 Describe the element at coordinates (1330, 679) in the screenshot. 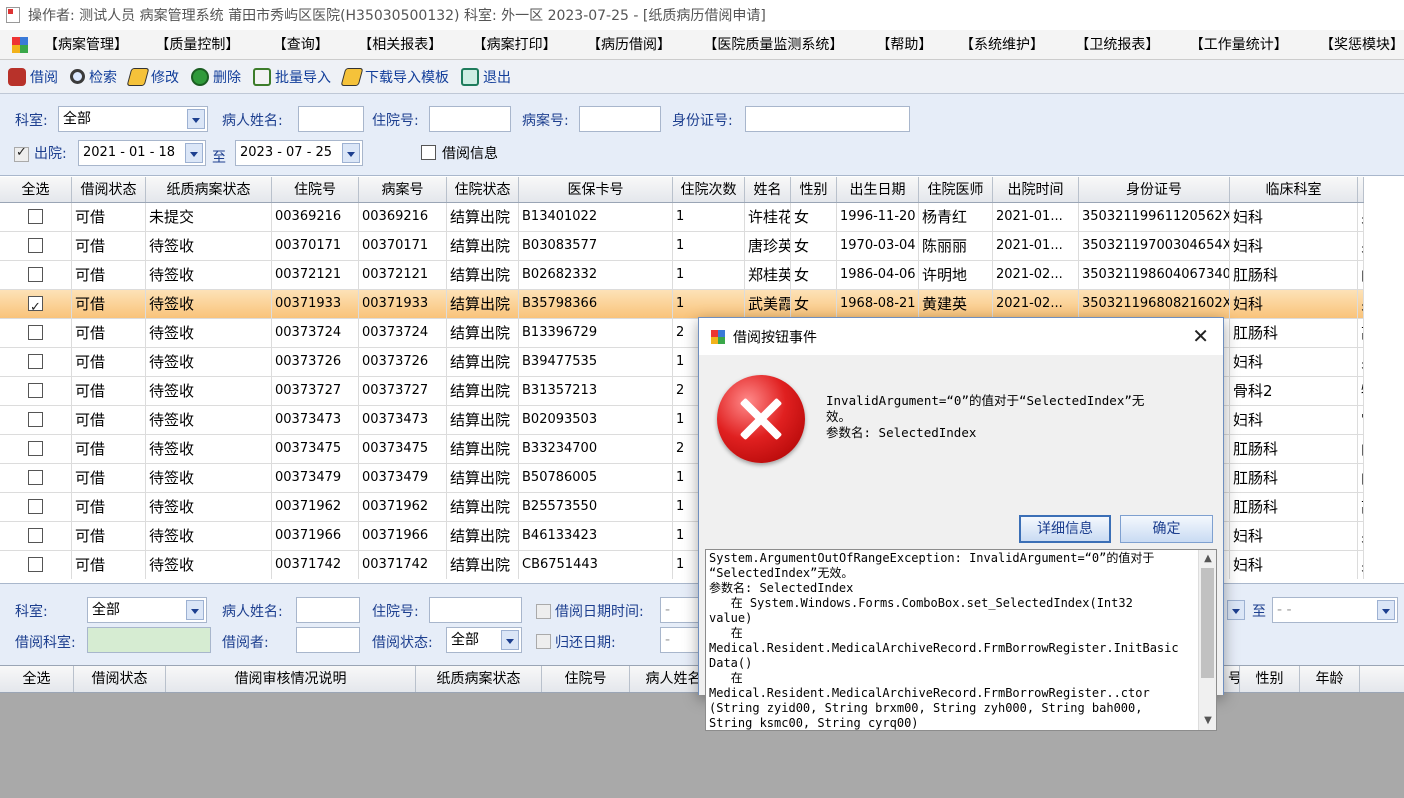

I see `borrow-col-age: 年龄` at that location.